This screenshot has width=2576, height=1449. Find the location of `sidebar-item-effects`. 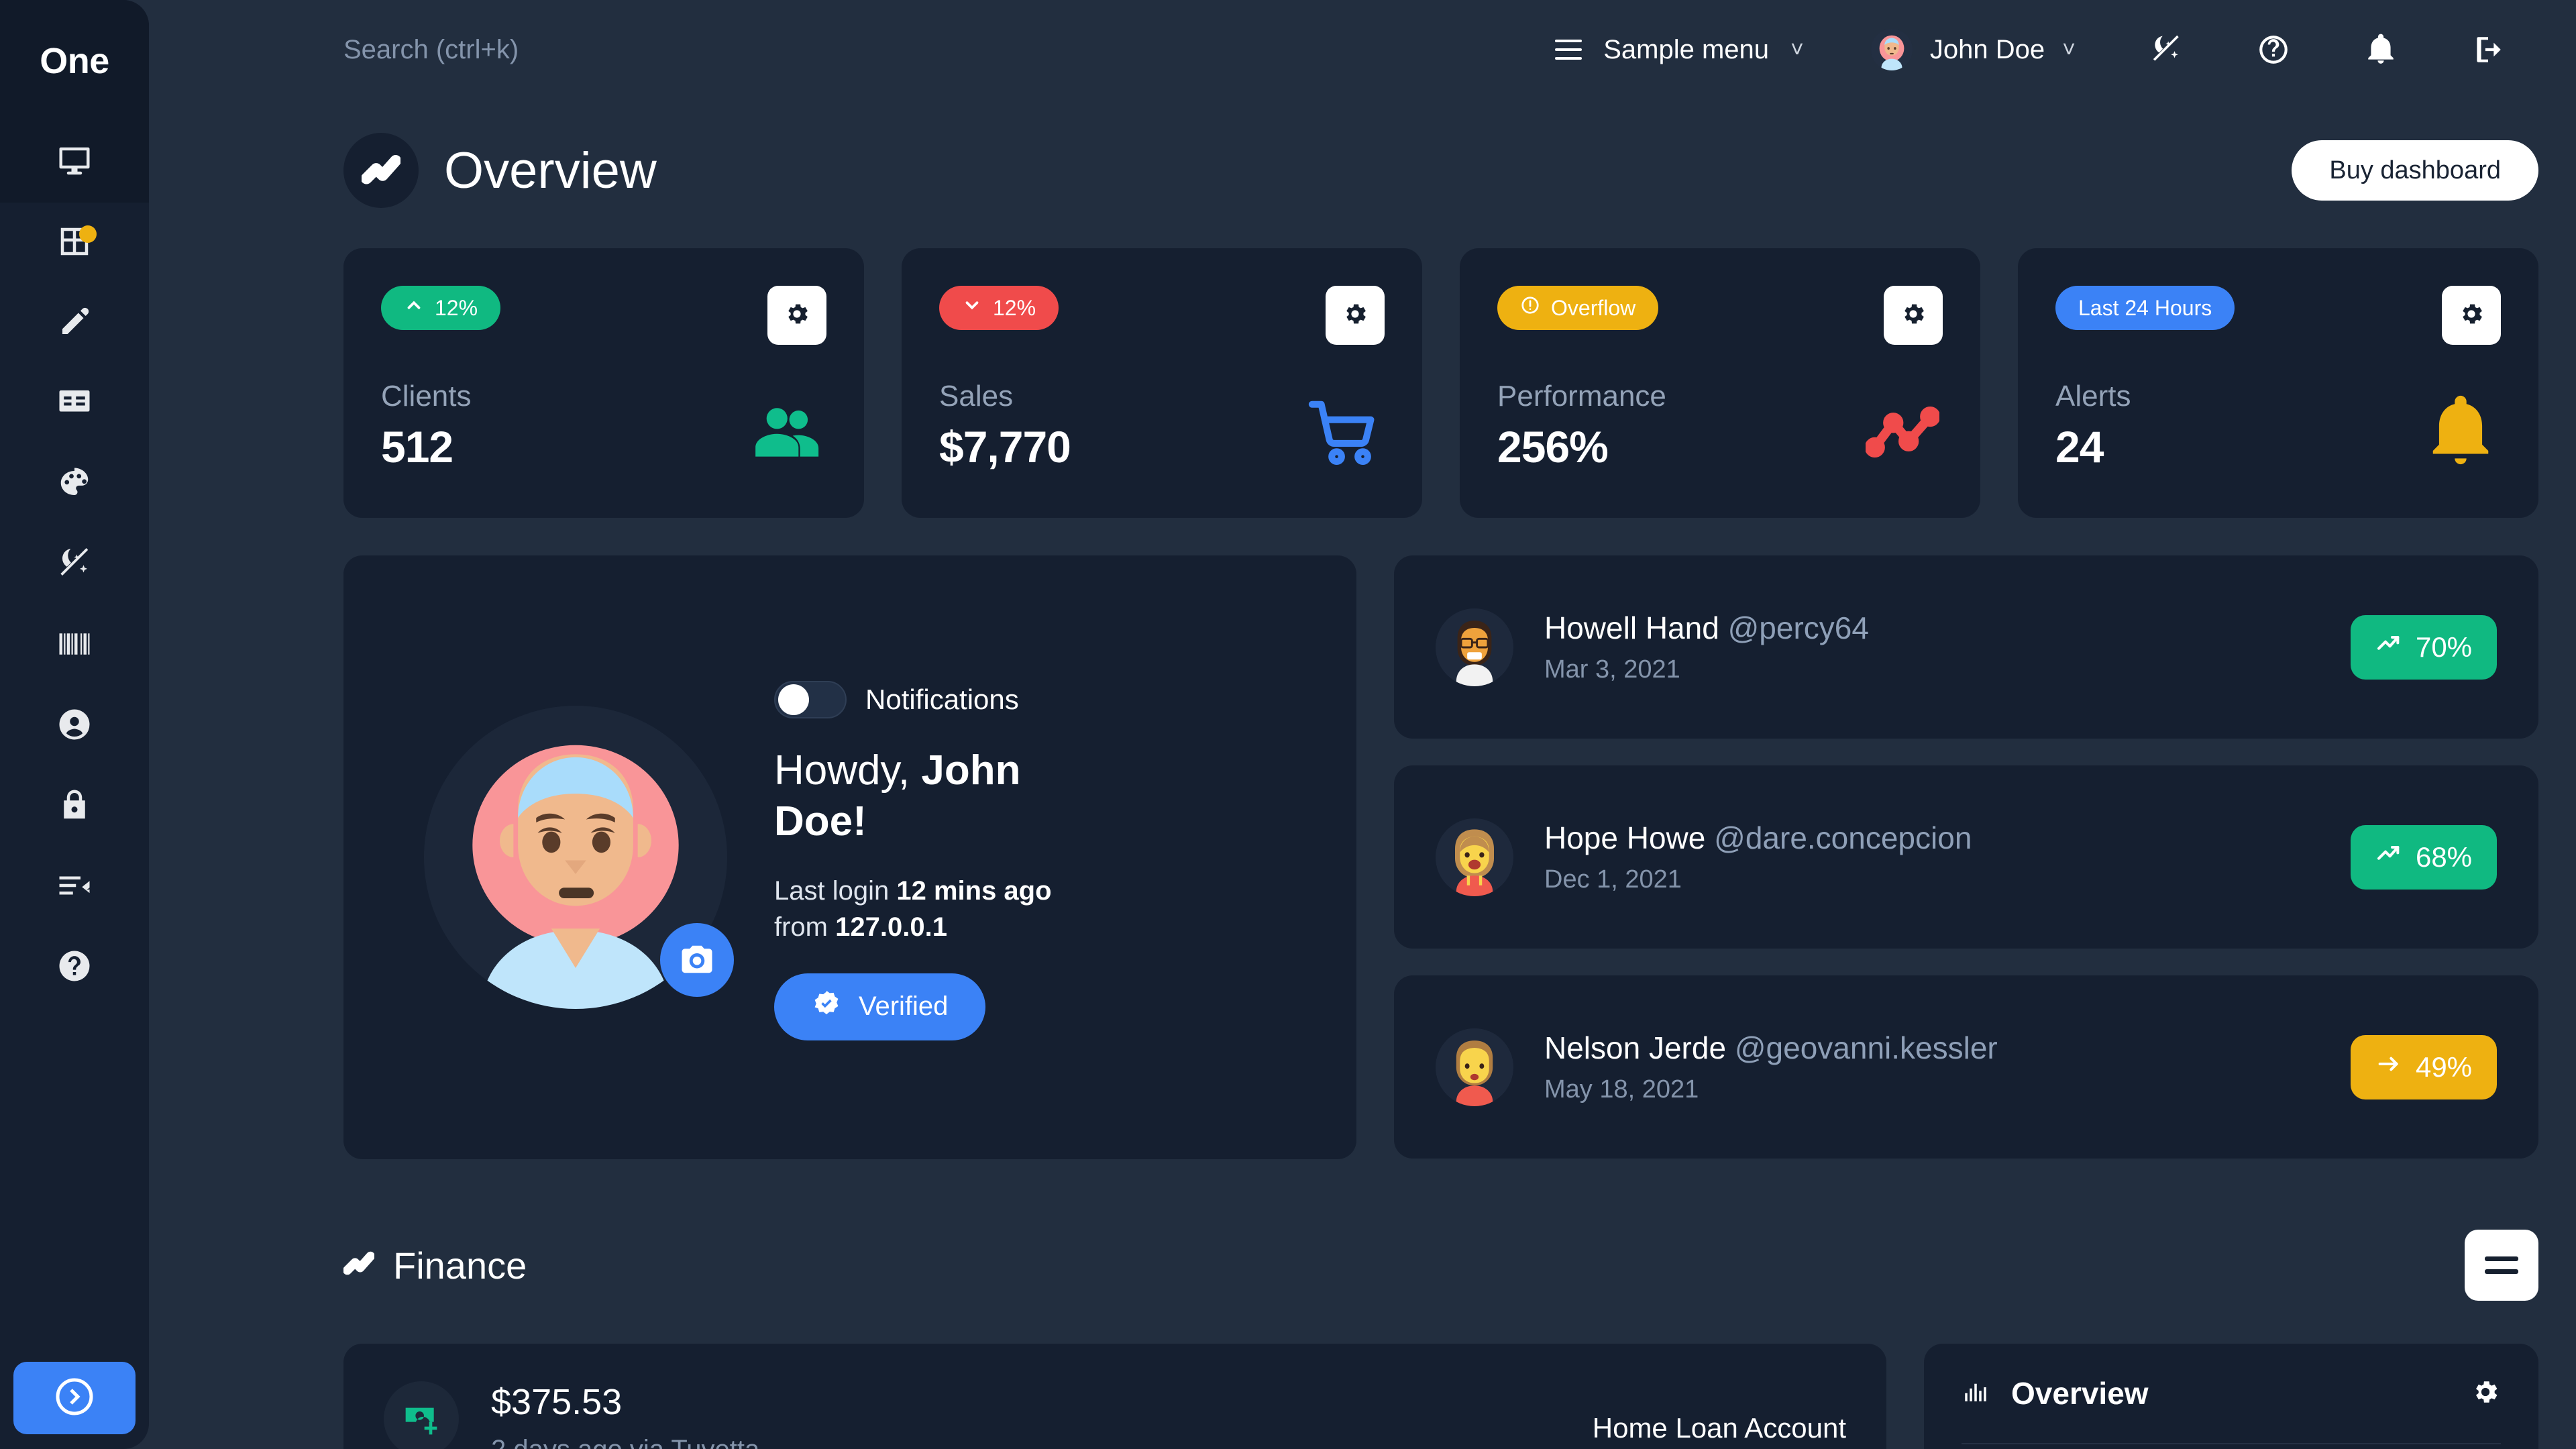

sidebar-item-effects is located at coordinates (74, 565).